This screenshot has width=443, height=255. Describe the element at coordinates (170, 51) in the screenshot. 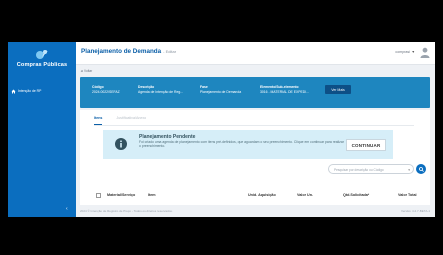

I see `page-subtitle: - Editar` at that location.